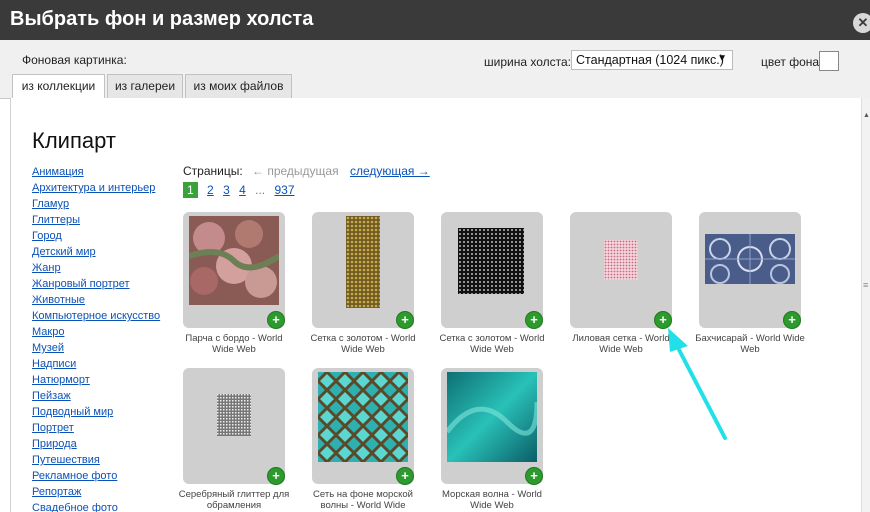 The height and width of the screenshot is (512, 870). What do you see at coordinates (697, 384) in the screenshot?
I see `pointer-arrow-icon` at bounding box center [697, 384].